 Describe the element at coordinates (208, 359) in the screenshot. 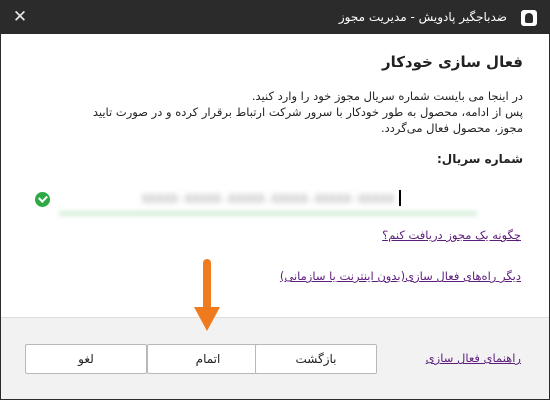

I see `finish-button: اتمام` at that location.